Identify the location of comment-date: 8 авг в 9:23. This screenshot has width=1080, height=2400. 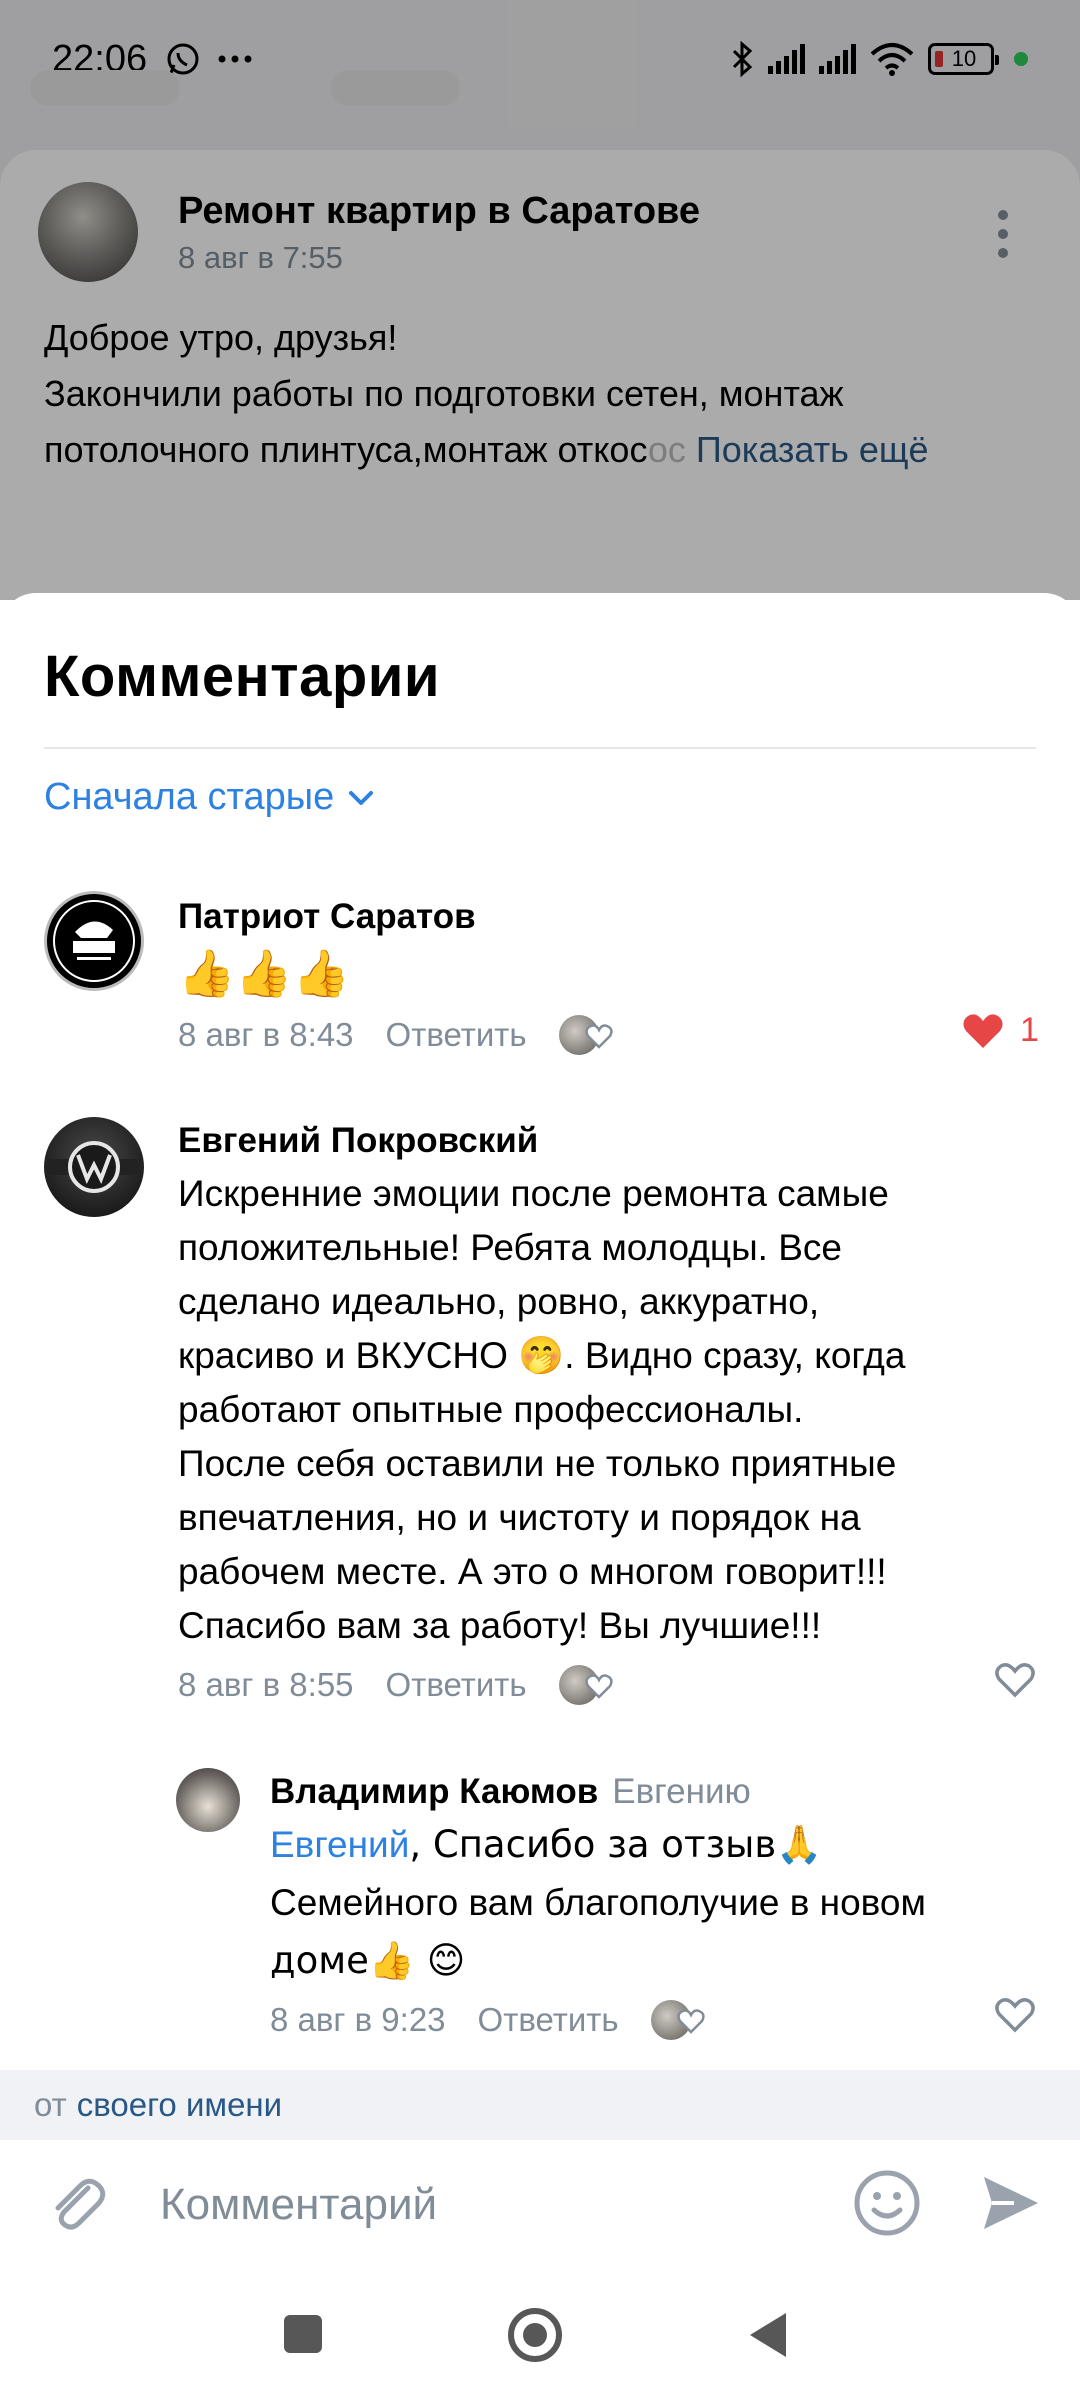
(358, 2019).